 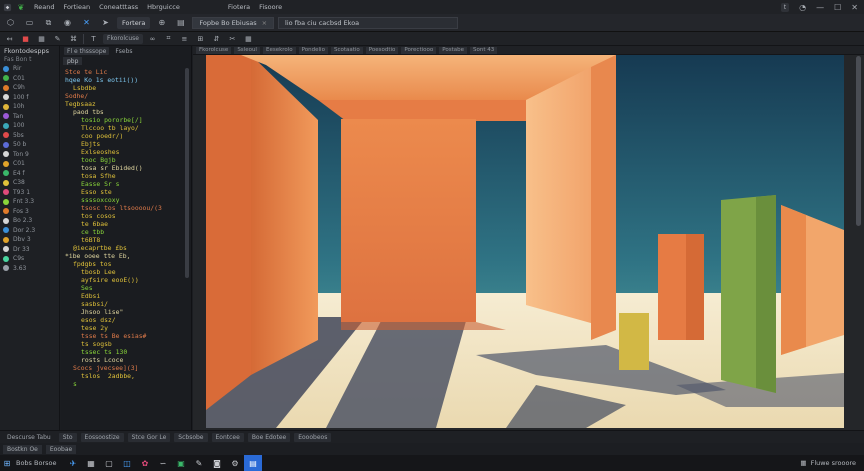 I want to click on text-icon: T, so click(x=93, y=38).